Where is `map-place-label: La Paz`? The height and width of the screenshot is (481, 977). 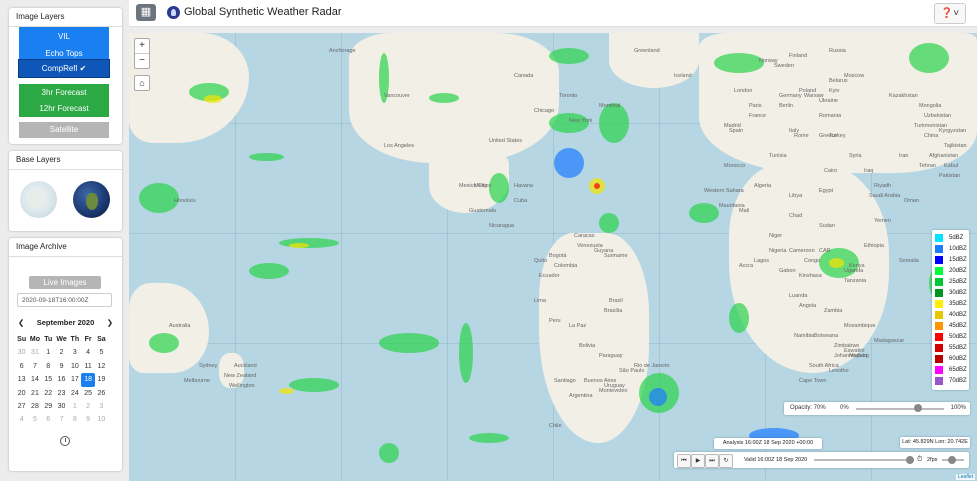
map-place-label: La Paz is located at coordinates (578, 326).